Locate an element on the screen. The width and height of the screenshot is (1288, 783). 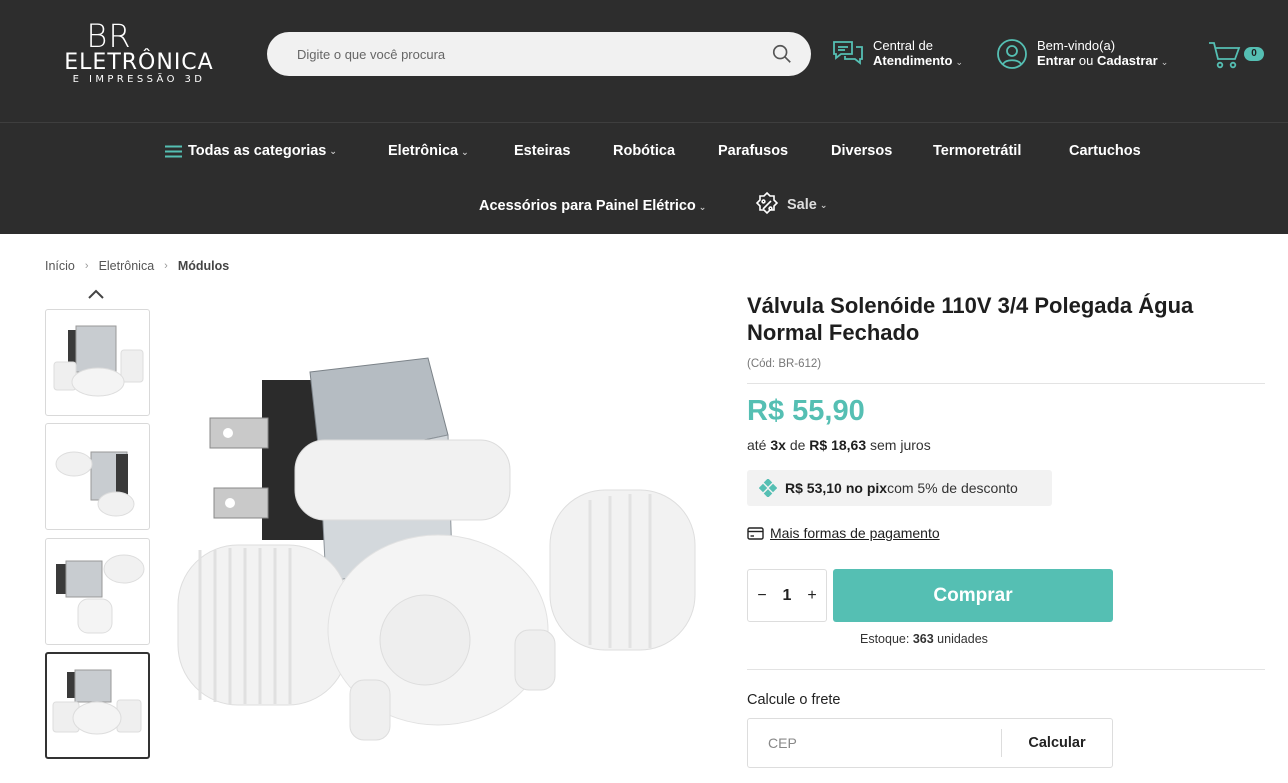
quantity-increase-button: + is located at coordinates (812, 596).